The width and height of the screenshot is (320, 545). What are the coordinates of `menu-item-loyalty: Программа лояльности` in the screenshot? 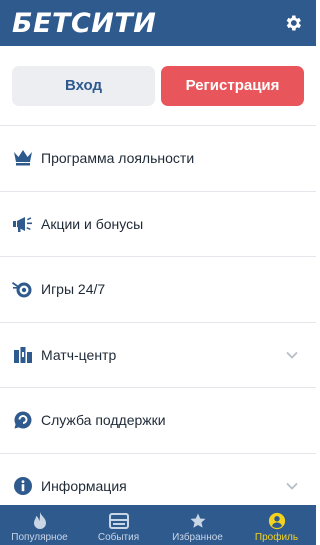 It's located at (158, 159).